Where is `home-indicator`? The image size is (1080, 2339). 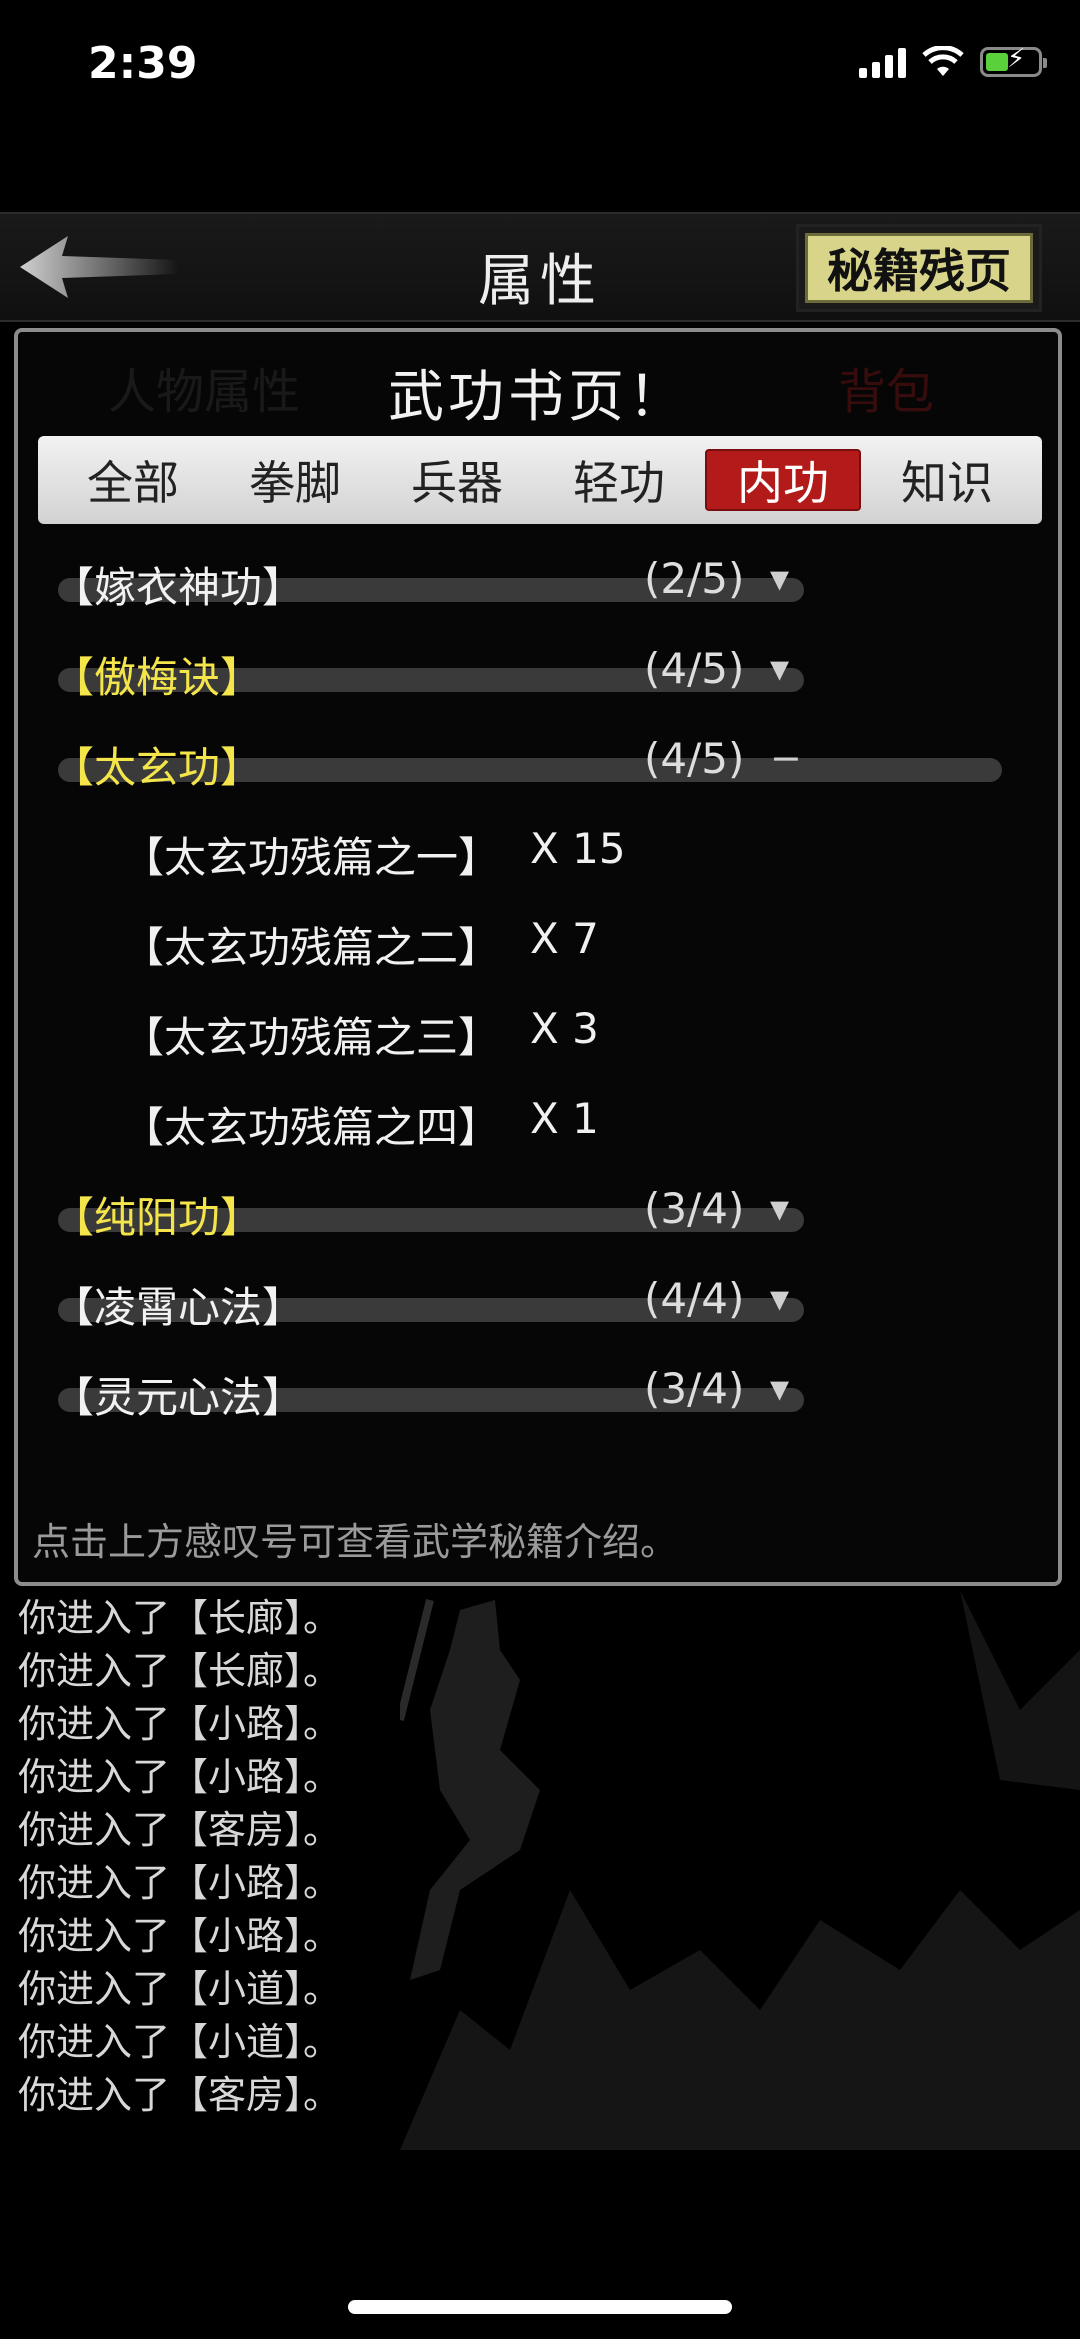 home-indicator is located at coordinates (540, 2307).